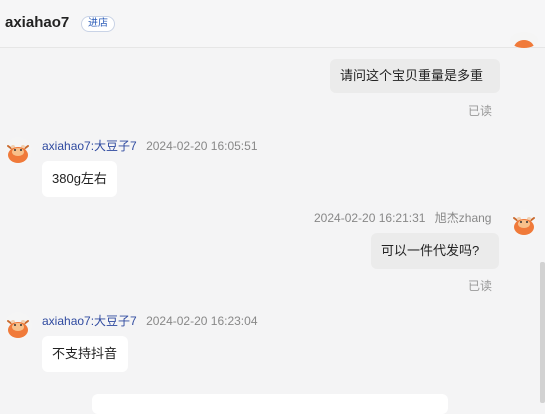  Describe the element at coordinates (37, 22) in the screenshot. I see `shop-name: axiahao7` at that location.